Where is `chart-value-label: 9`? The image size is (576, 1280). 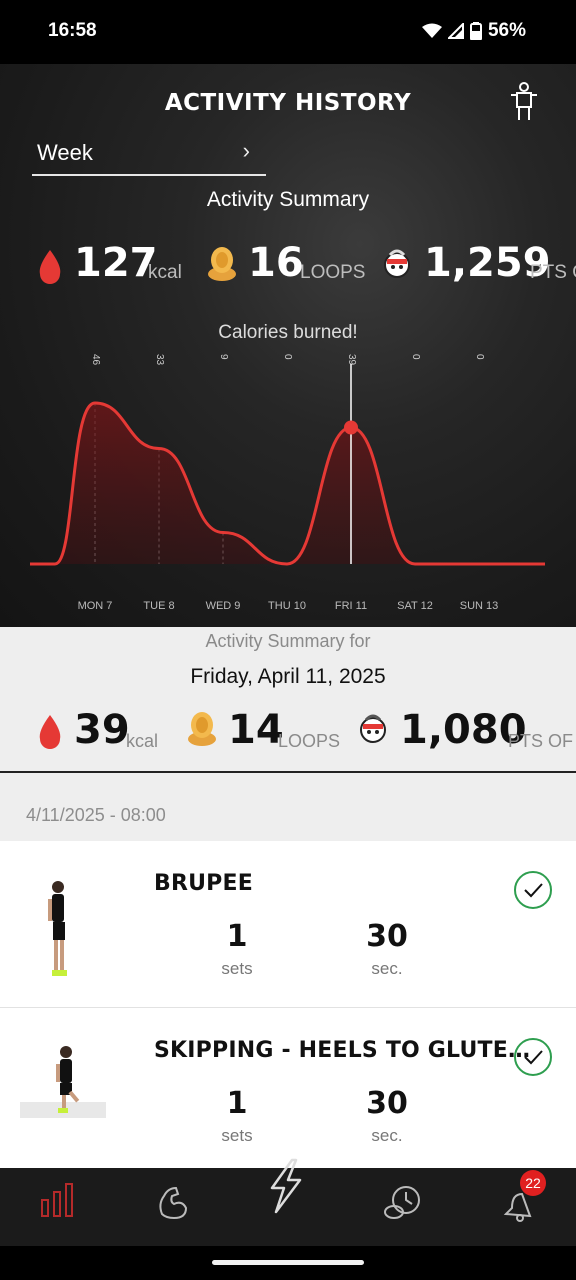
chart-value-label: 9 is located at coordinates (223, 357).